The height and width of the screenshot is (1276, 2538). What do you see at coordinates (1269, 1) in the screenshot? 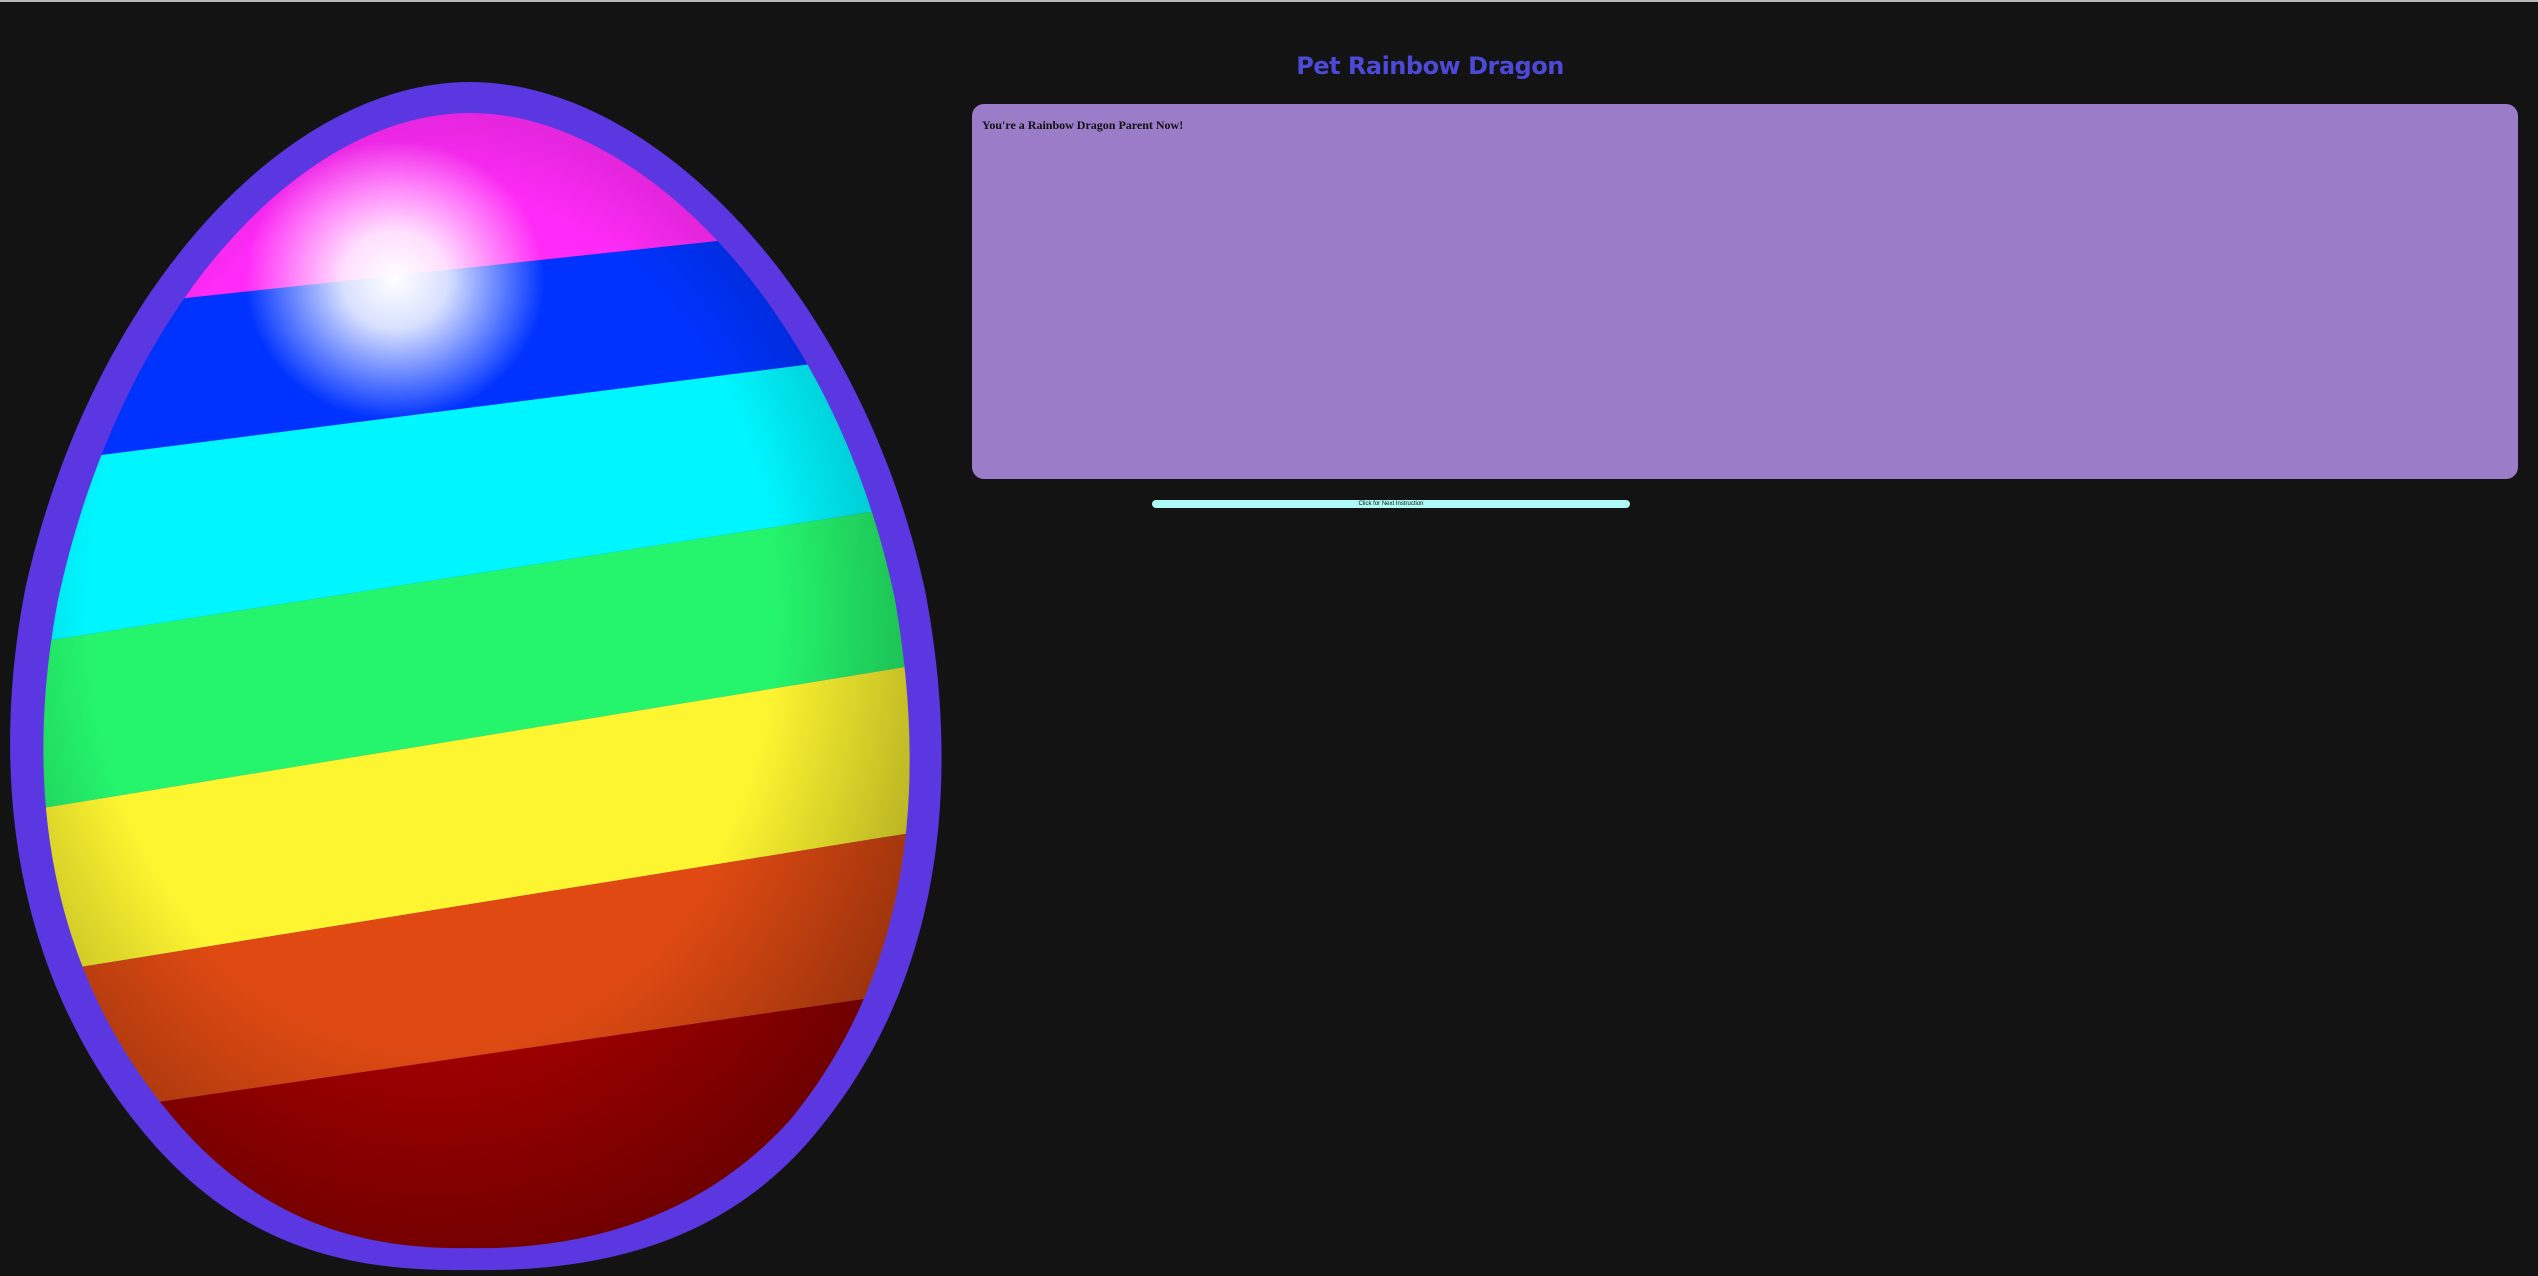
I see `top-border` at bounding box center [1269, 1].